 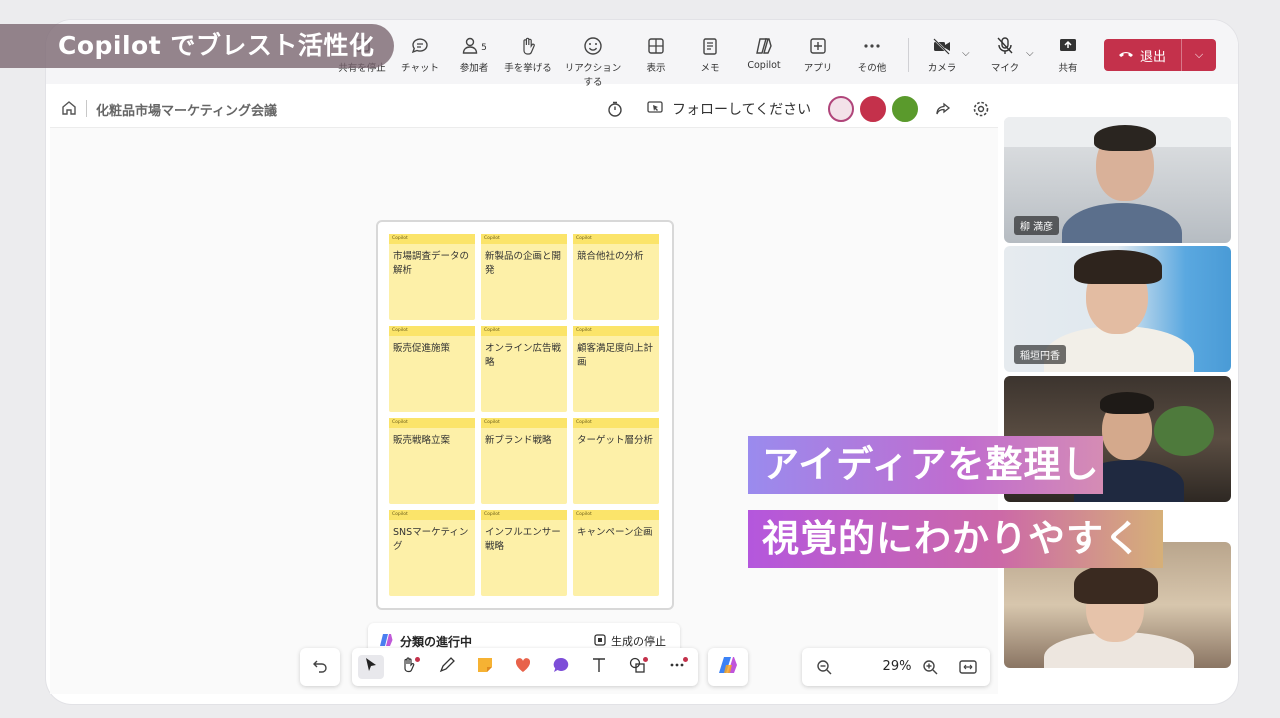 I want to click on sticky-note: Copilot SNSマーケティング, so click(x=432, y=553).